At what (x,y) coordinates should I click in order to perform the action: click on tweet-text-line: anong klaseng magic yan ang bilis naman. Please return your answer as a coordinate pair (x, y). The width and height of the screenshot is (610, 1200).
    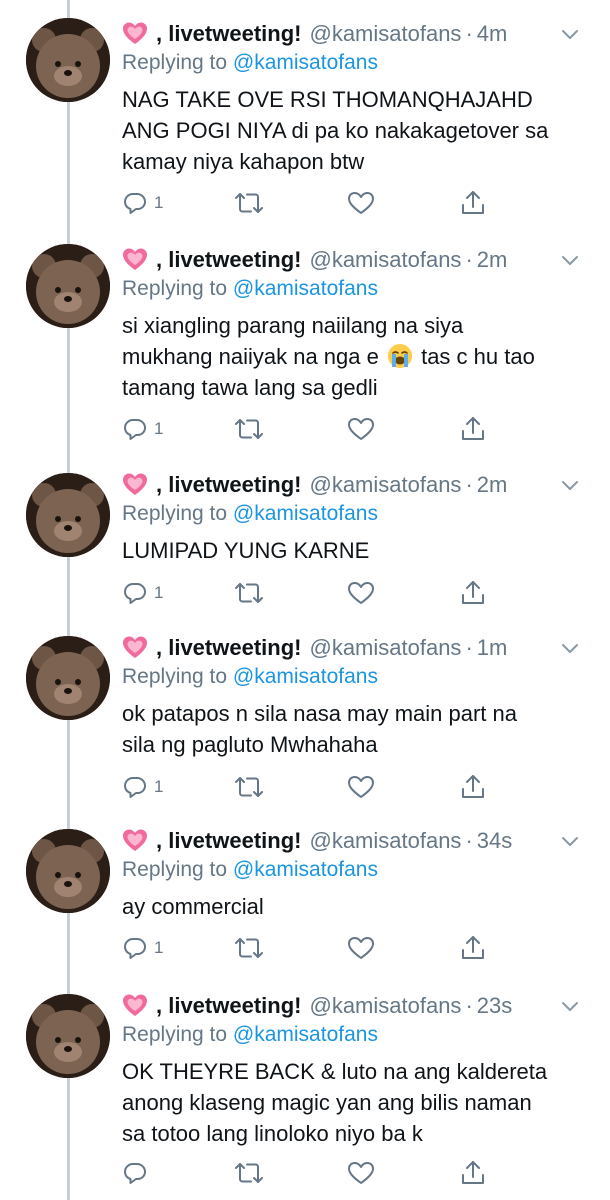
    Looking at the image, I should click on (327, 1102).